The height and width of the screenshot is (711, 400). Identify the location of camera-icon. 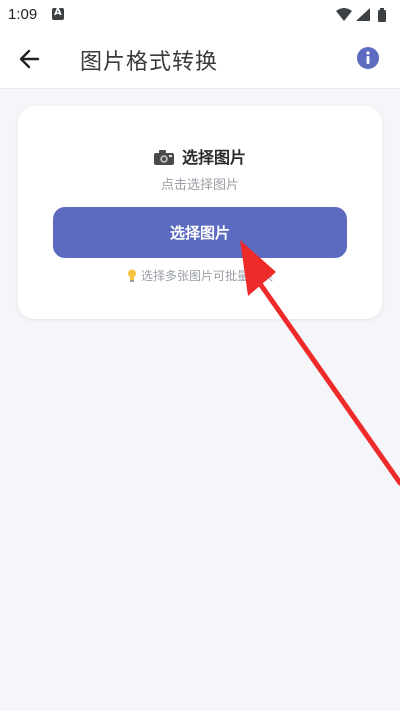
(163, 157).